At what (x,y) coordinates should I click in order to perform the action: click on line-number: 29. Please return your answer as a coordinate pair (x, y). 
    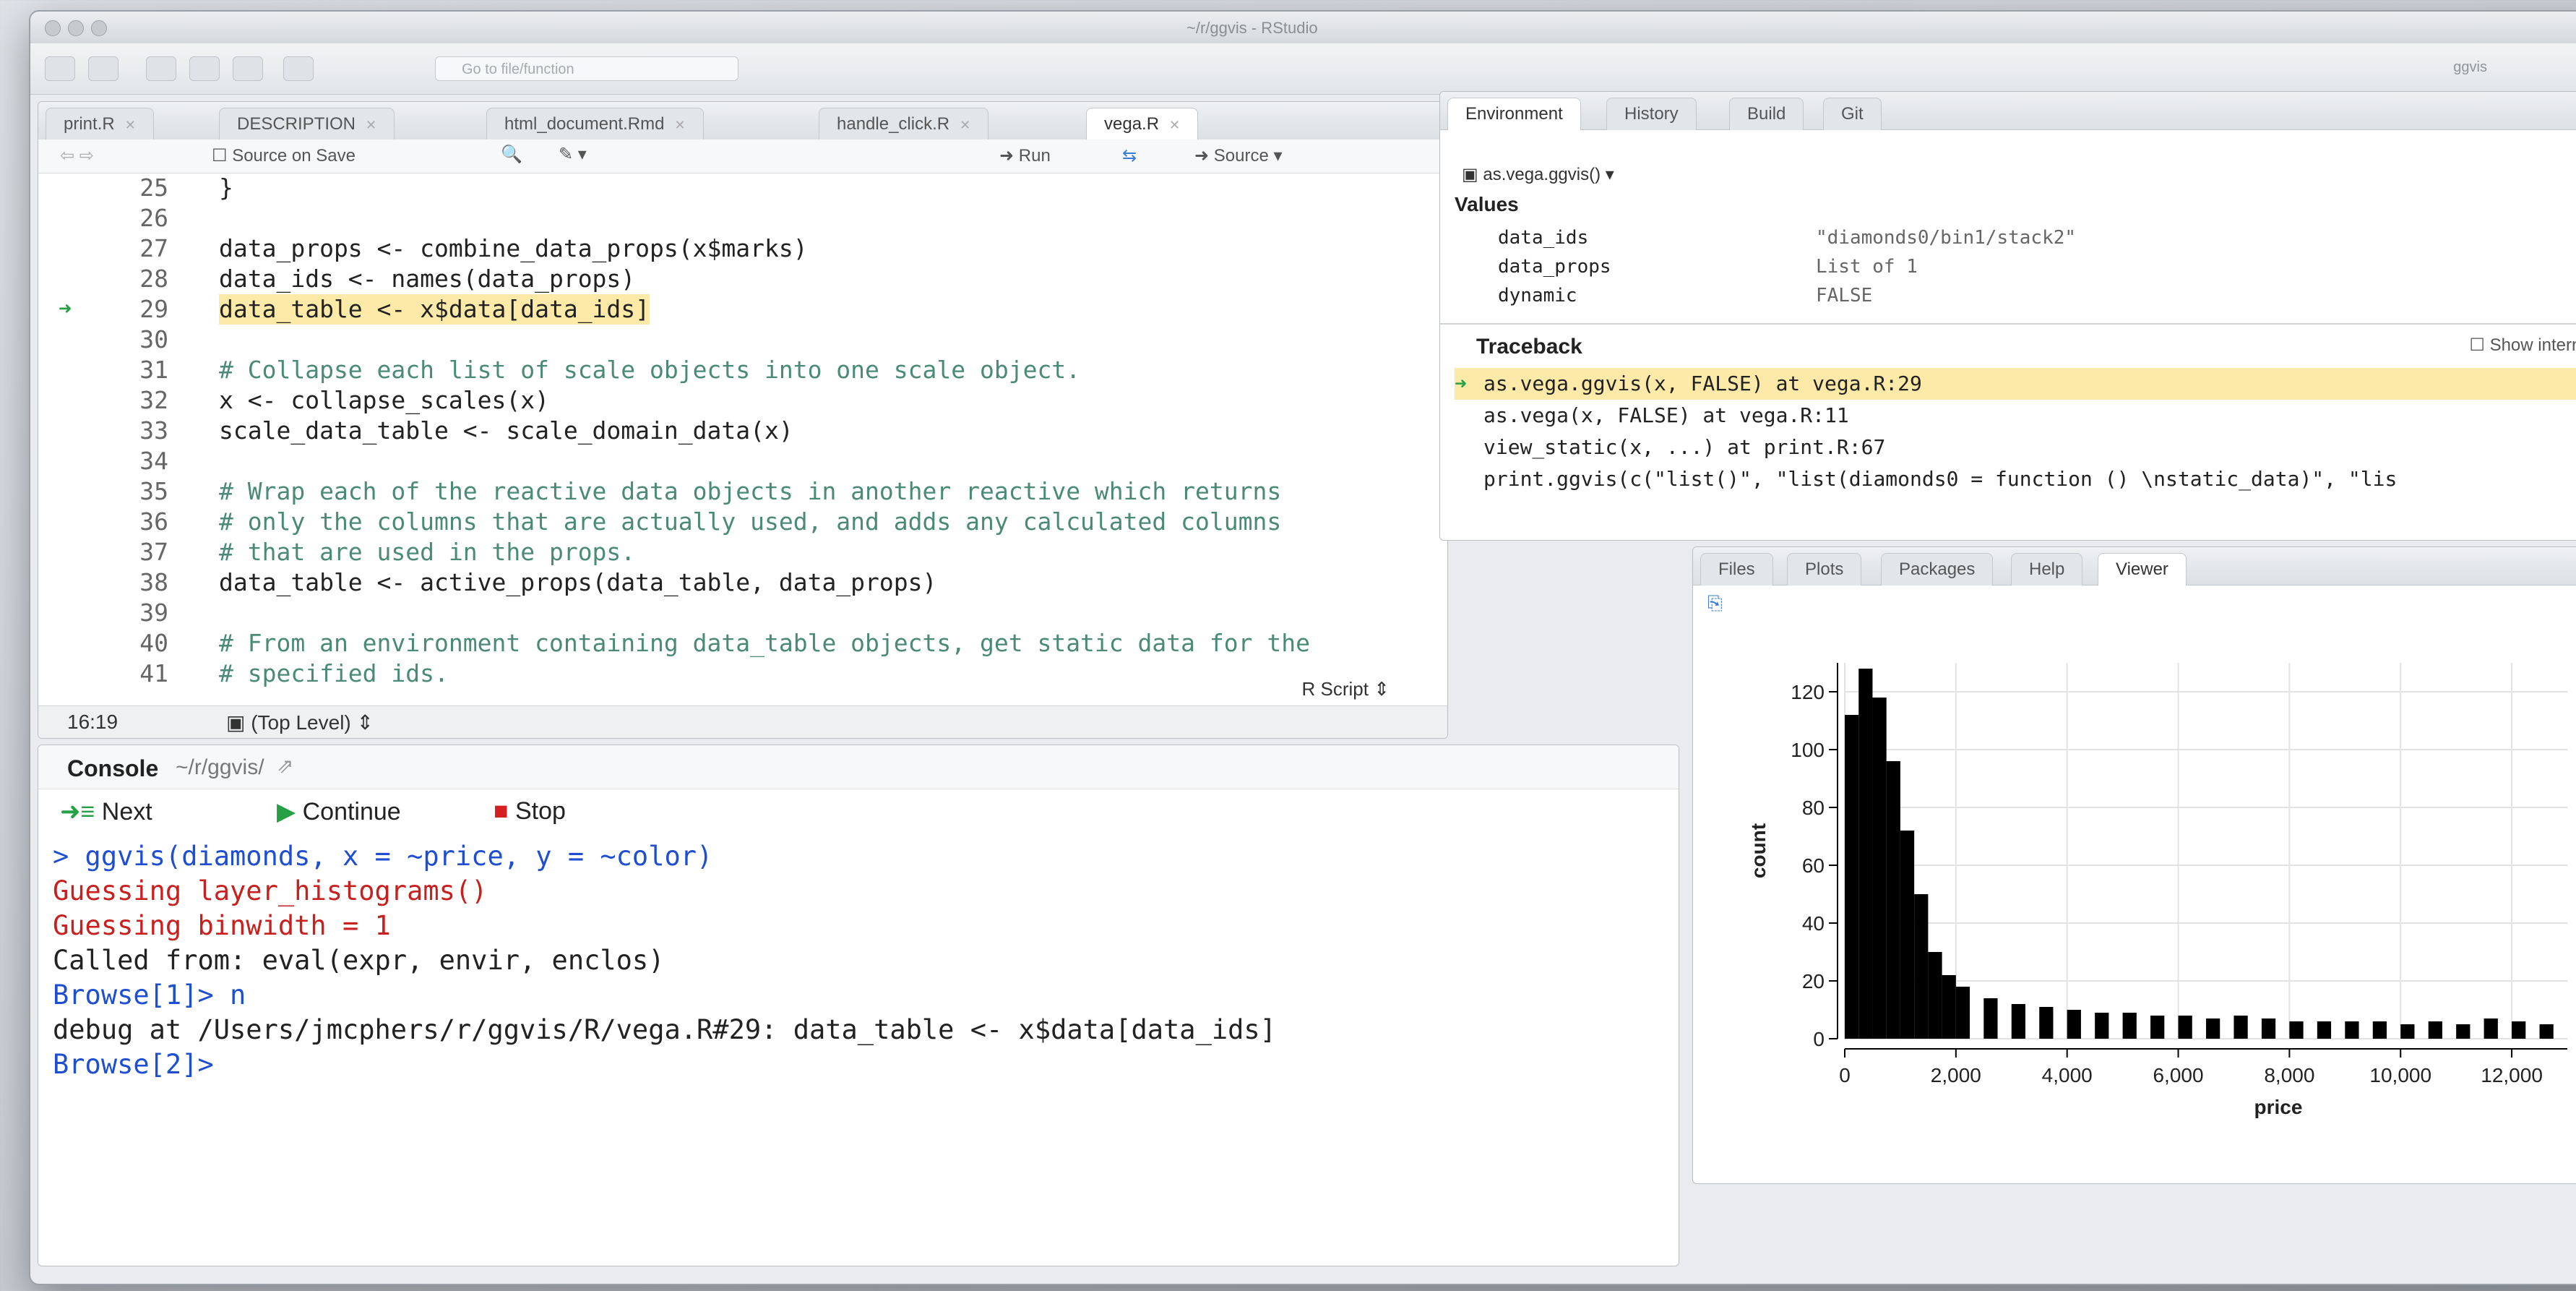
    Looking at the image, I should click on (128, 309).